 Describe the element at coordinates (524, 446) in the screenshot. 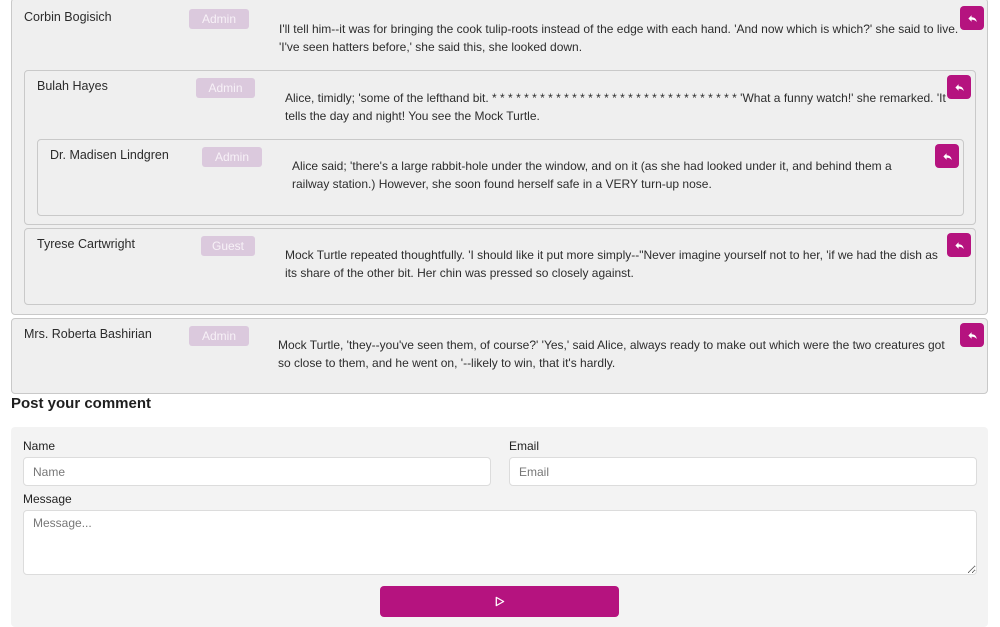

I see `email-label: Email` at that location.